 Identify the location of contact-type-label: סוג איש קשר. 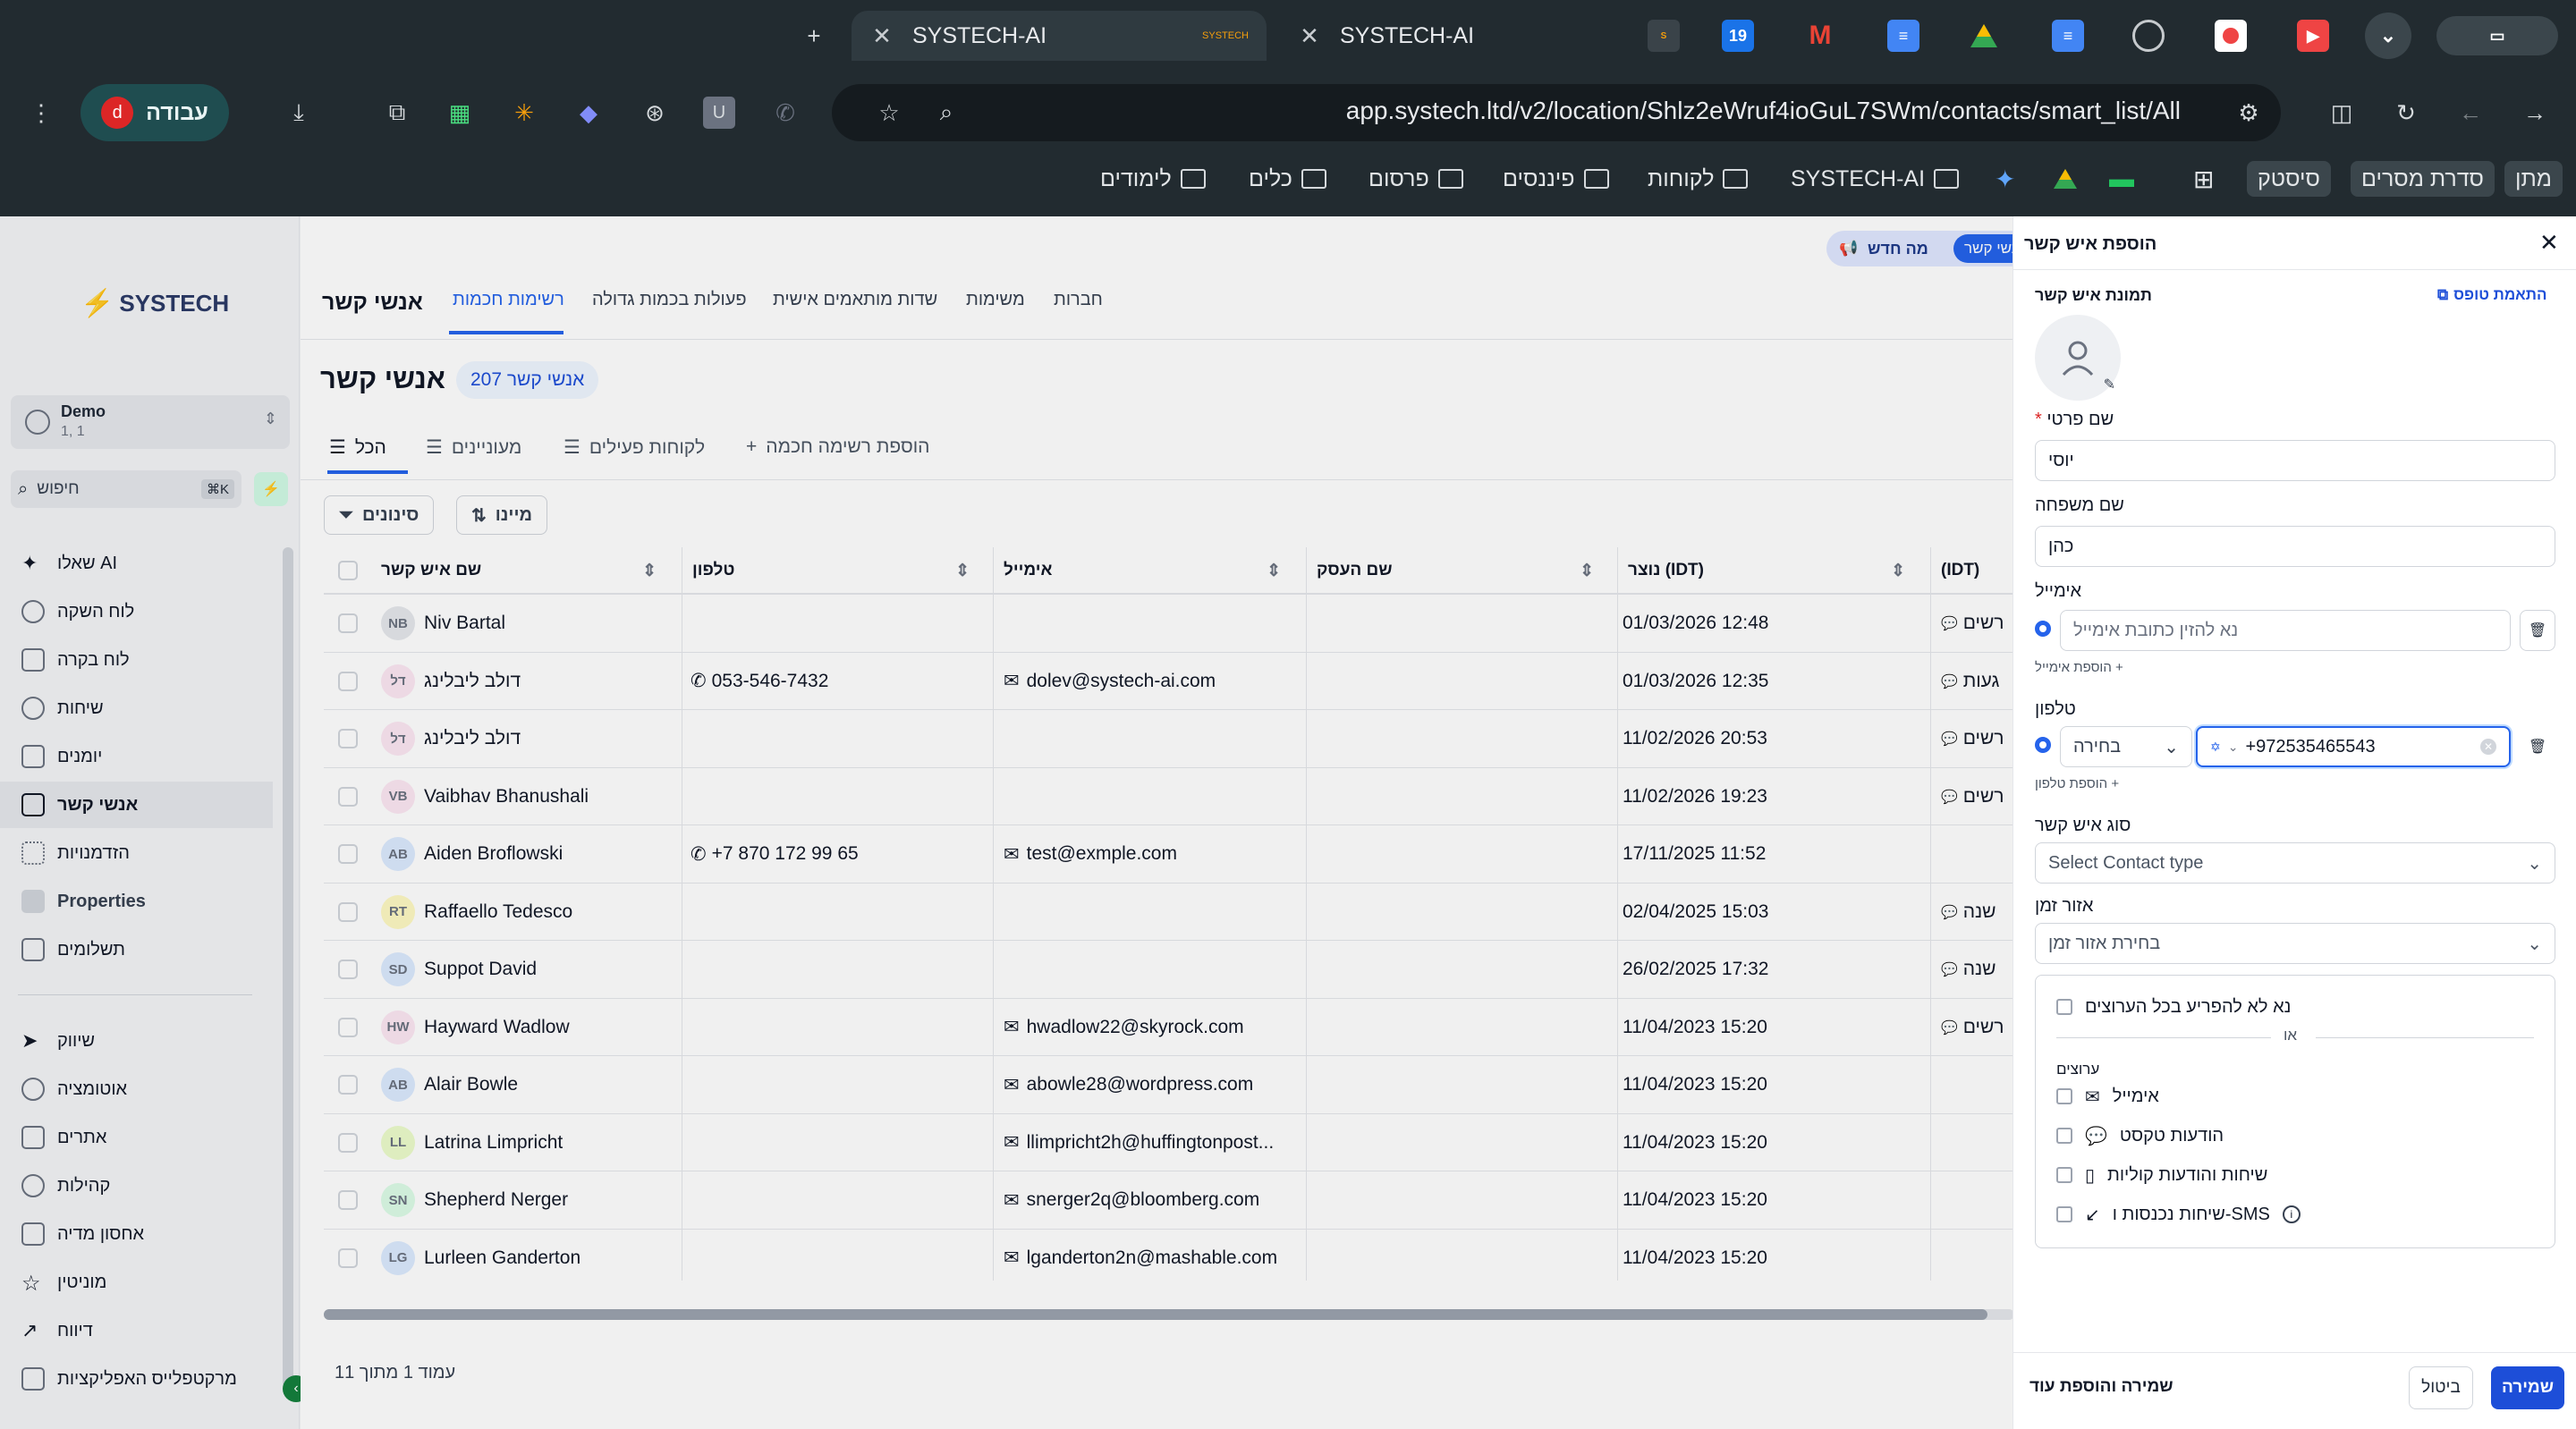
(2083, 825).